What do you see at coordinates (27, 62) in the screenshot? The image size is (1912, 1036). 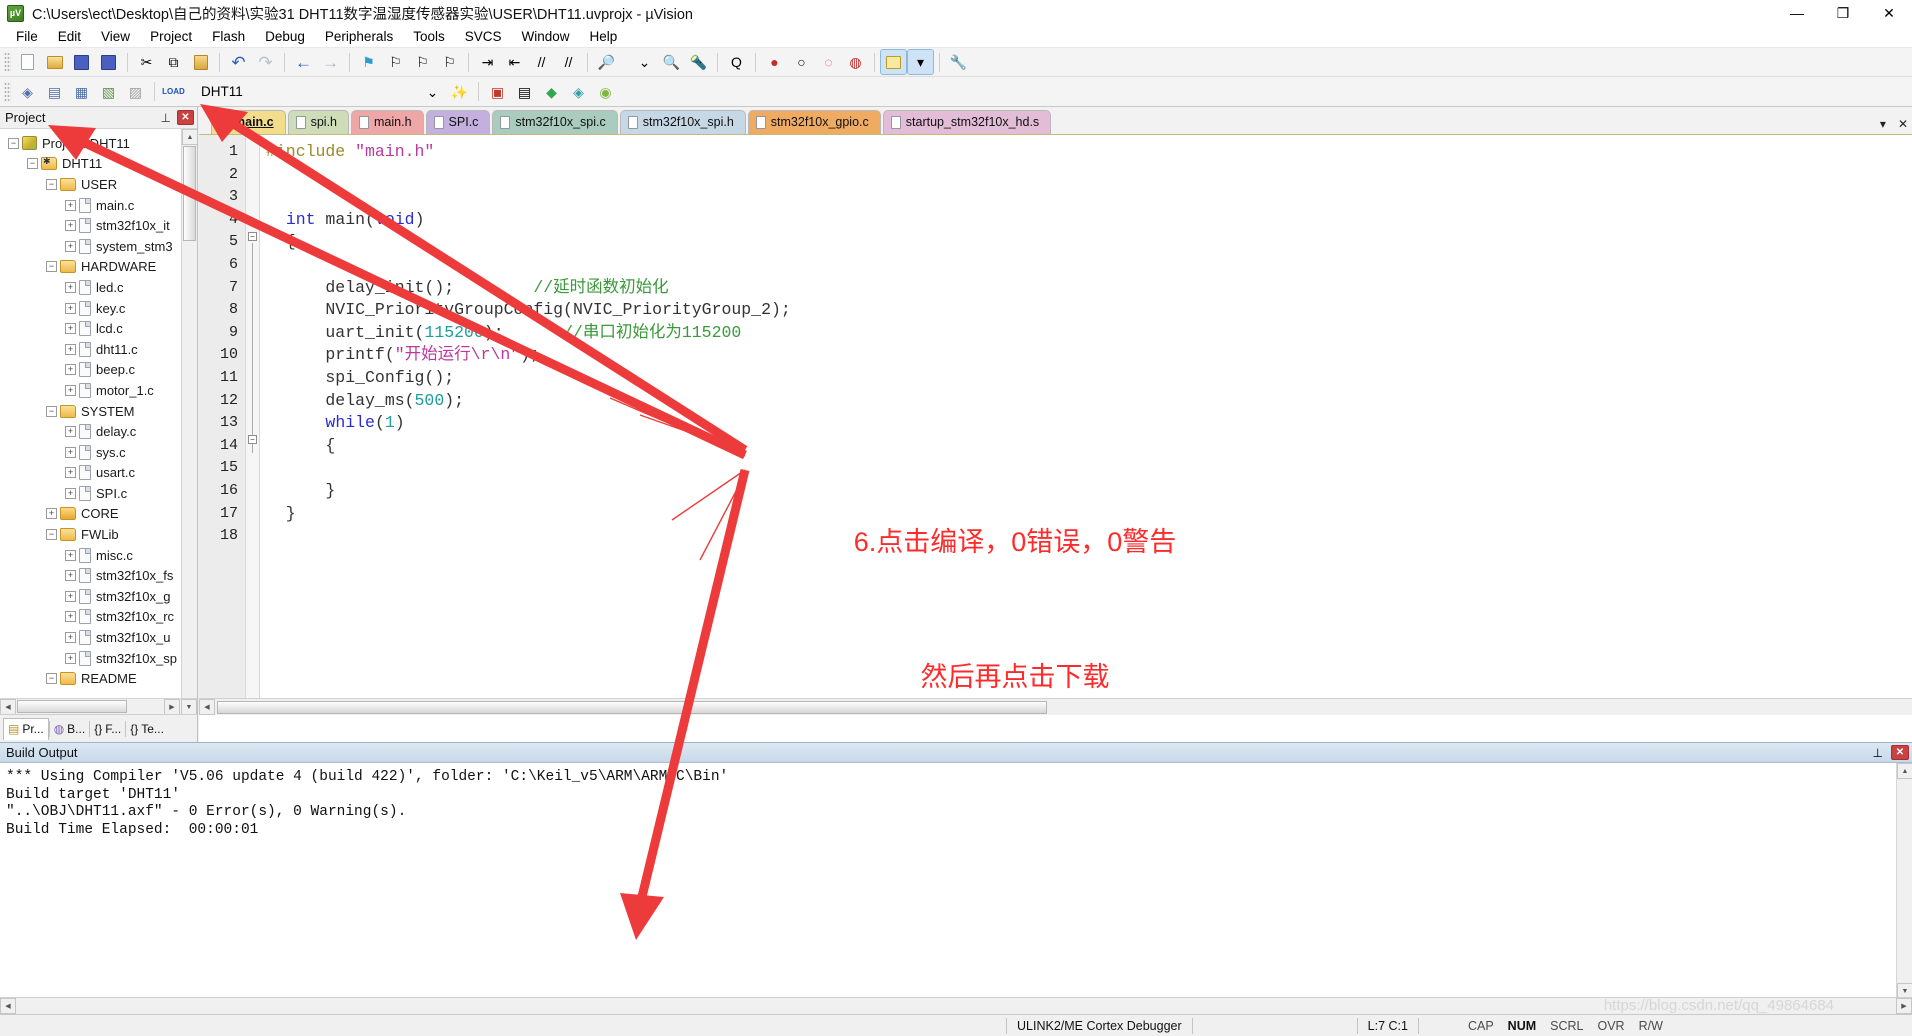 I see `new-file-icon` at bounding box center [27, 62].